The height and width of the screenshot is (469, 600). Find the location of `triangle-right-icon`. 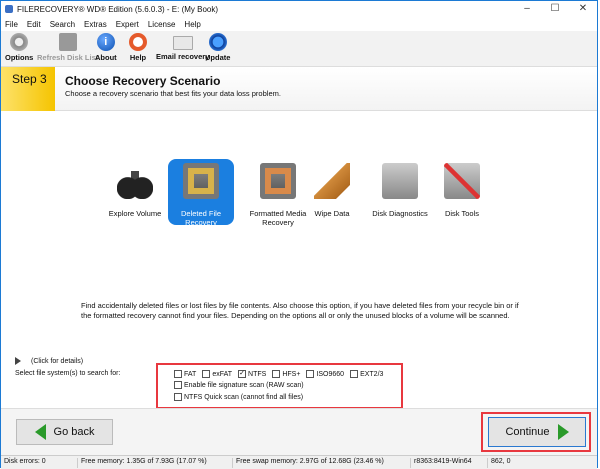

triangle-right-icon is located at coordinates (18, 361).